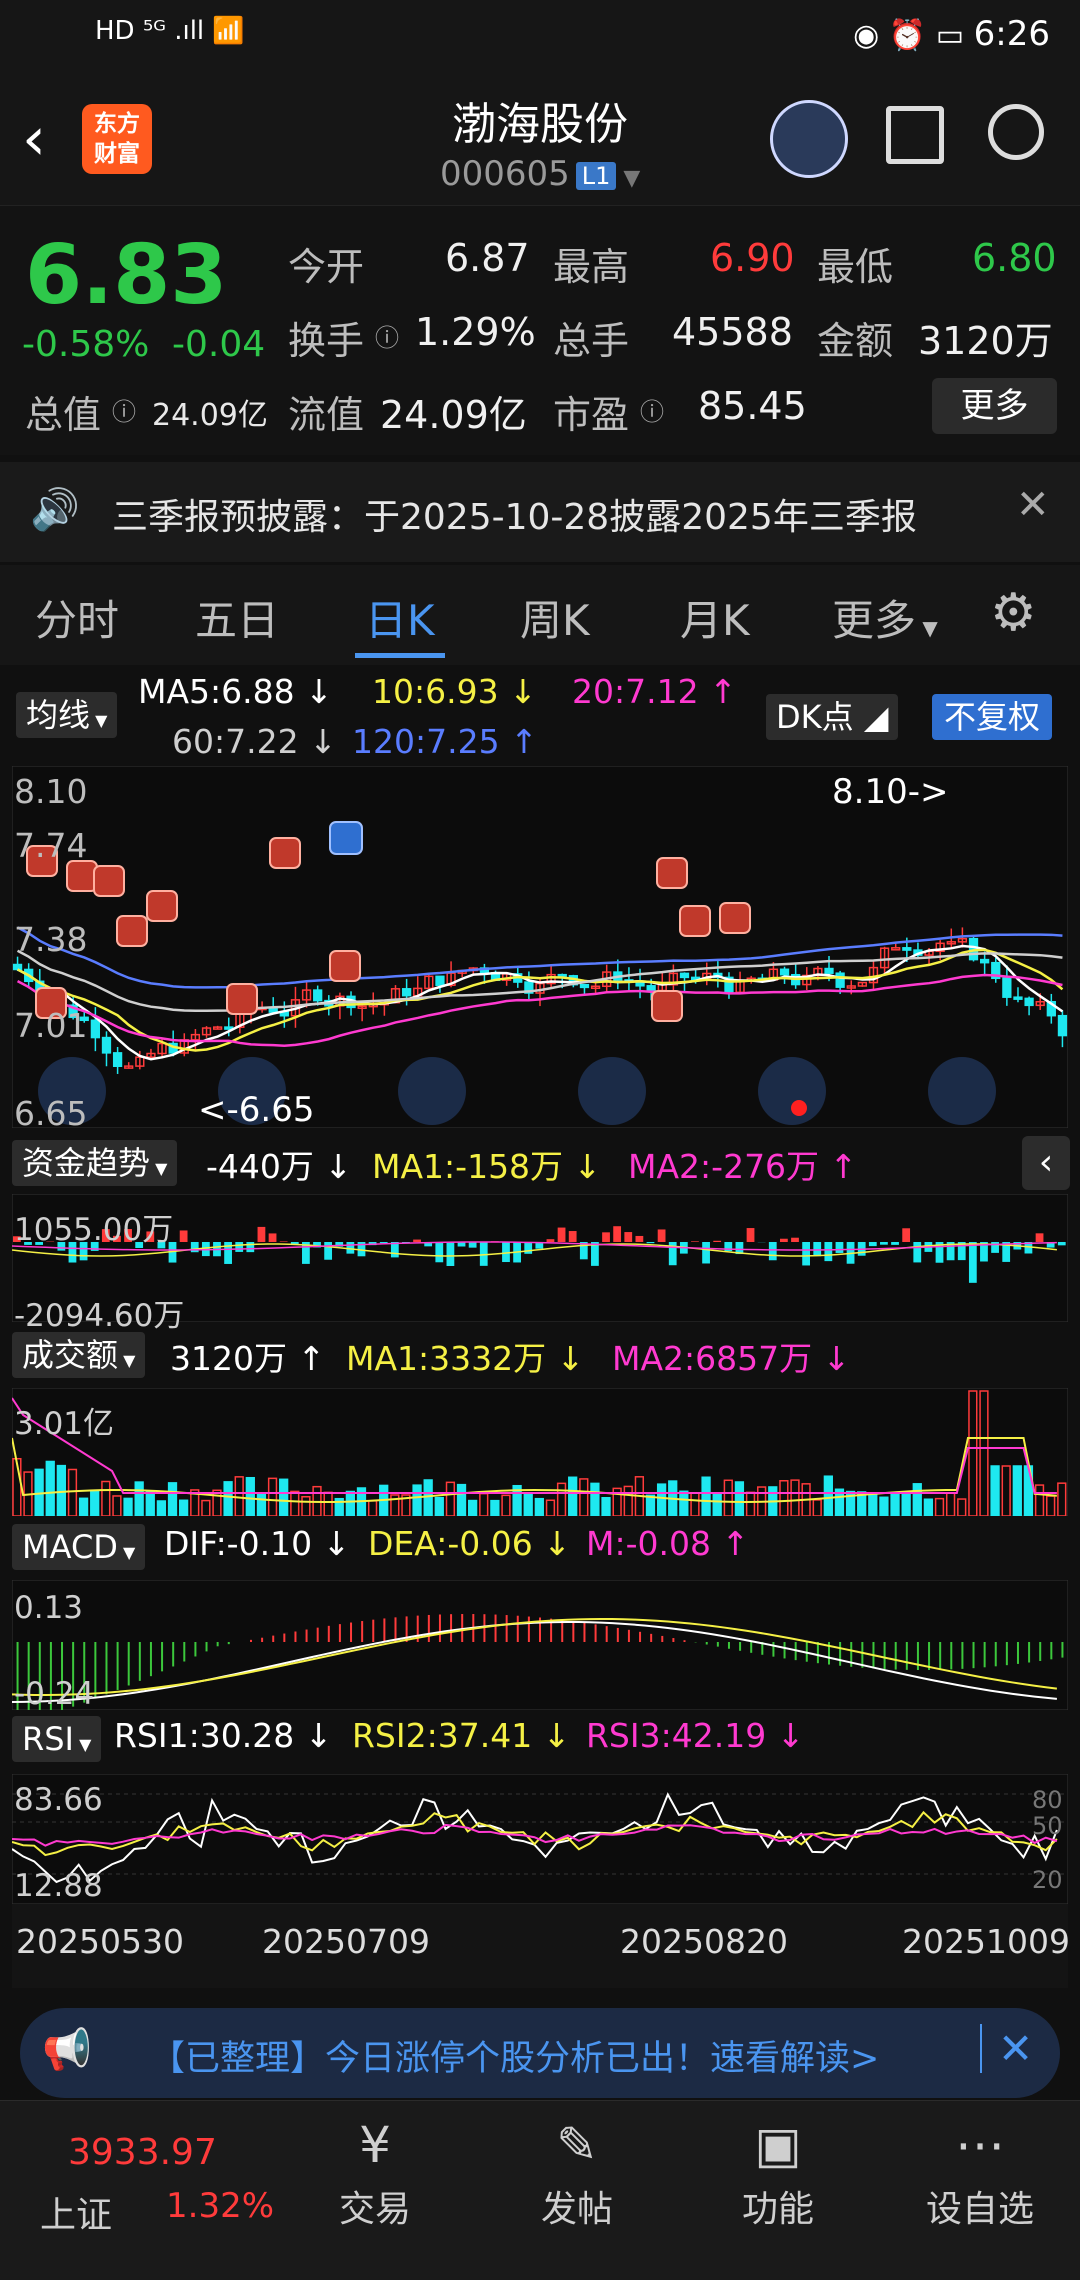 This screenshot has height=2280, width=1080. What do you see at coordinates (86, 1163) in the screenshot?
I see `fund-selector-label: 资金趋势` at bounding box center [86, 1163].